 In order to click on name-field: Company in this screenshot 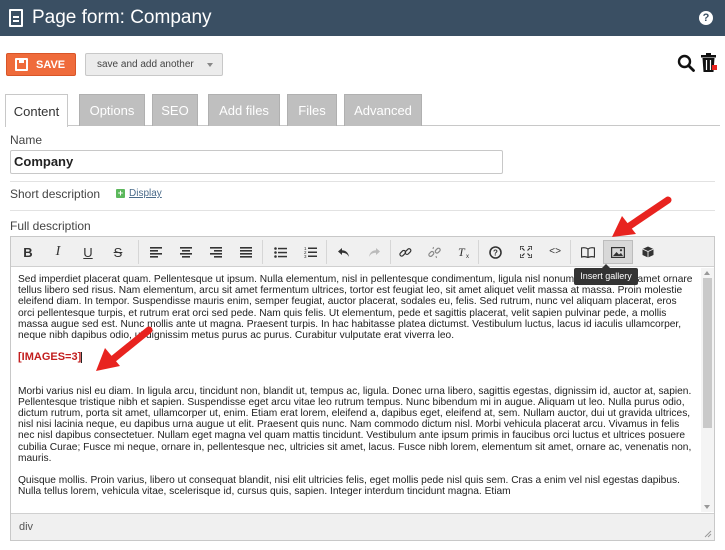, I will do `click(256, 162)`.